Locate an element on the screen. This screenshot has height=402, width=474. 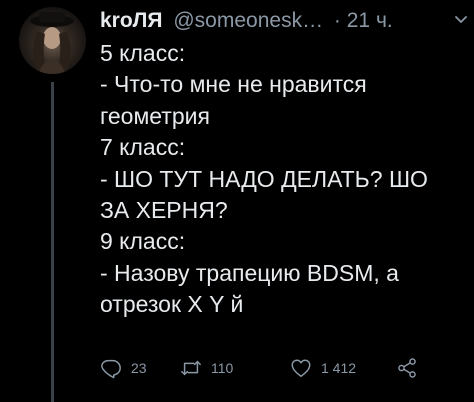
share-icon is located at coordinates (407, 368).